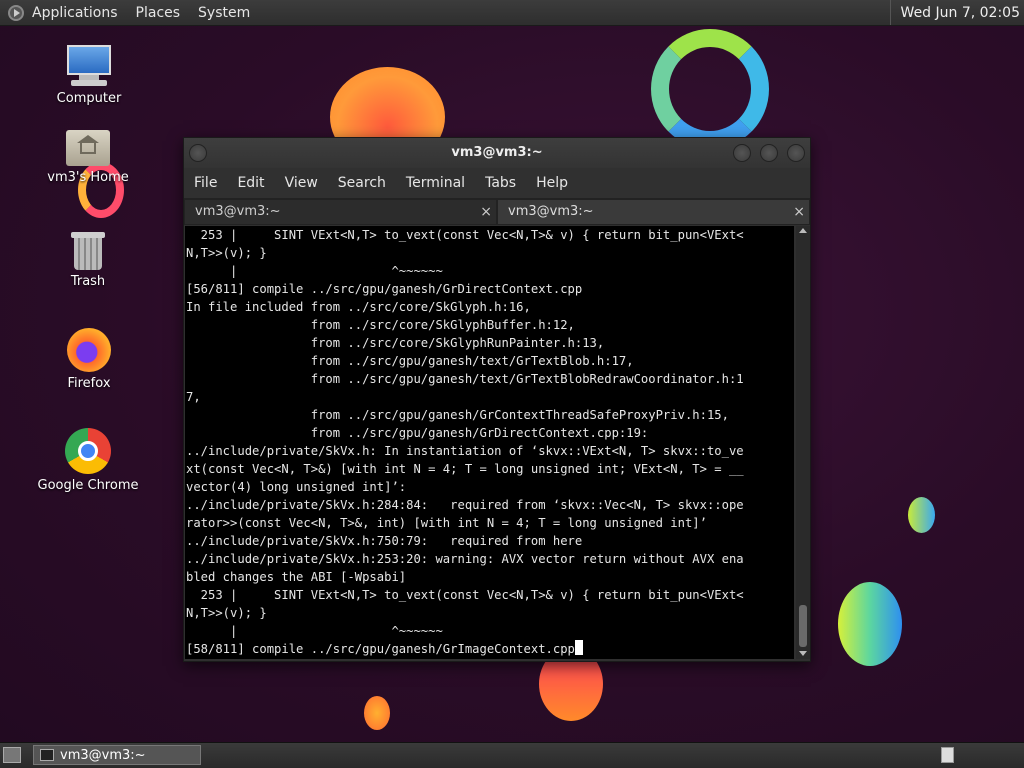  I want to click on close-button, so click(796, 153).